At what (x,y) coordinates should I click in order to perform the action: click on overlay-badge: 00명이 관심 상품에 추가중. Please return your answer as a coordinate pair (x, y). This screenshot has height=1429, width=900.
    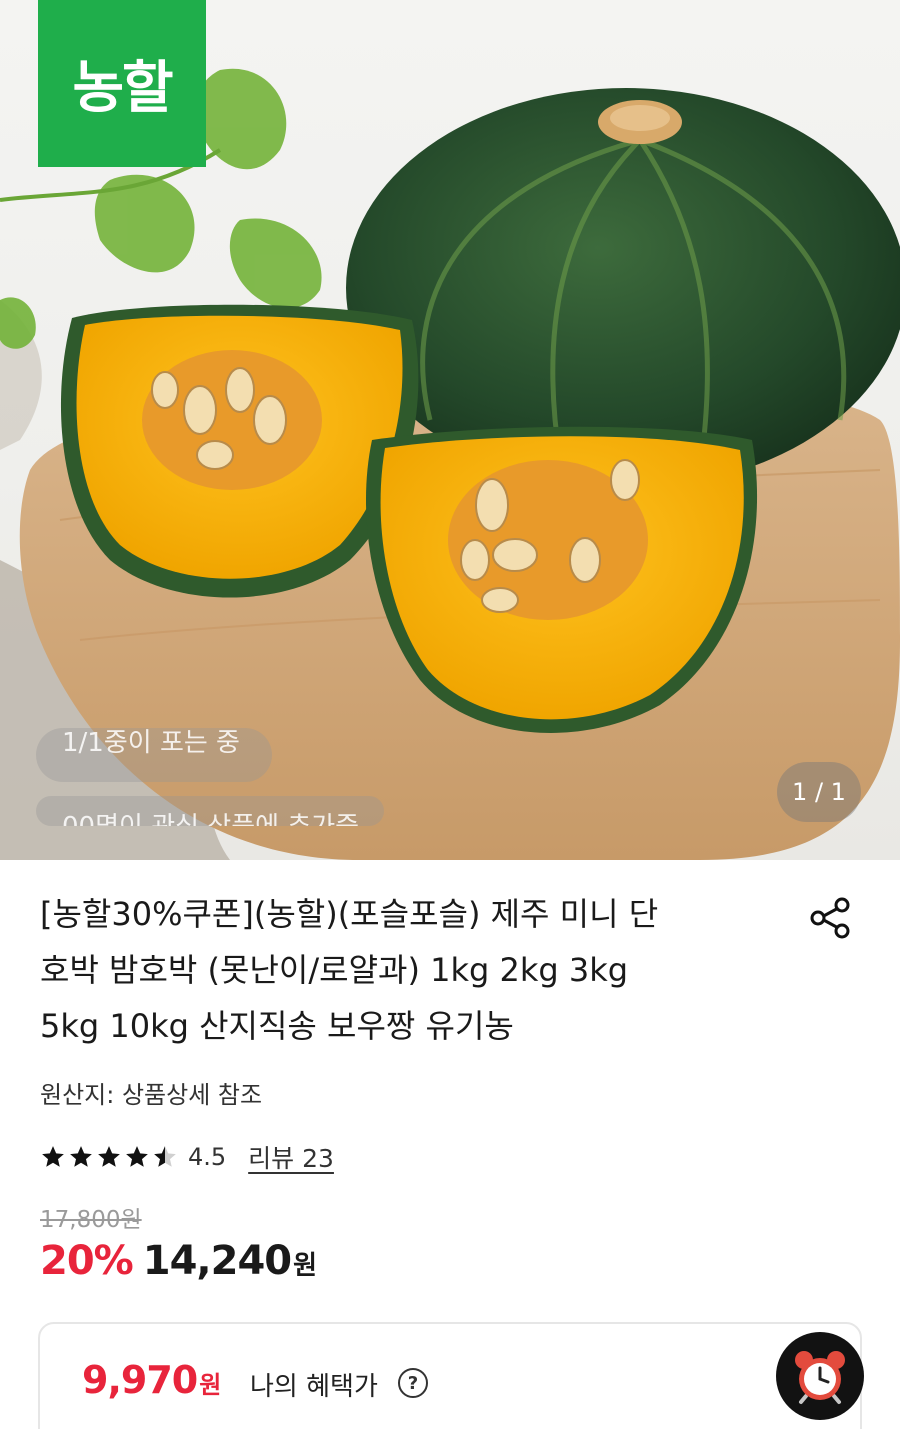
    Looking at the image, I should click on (210, 811).